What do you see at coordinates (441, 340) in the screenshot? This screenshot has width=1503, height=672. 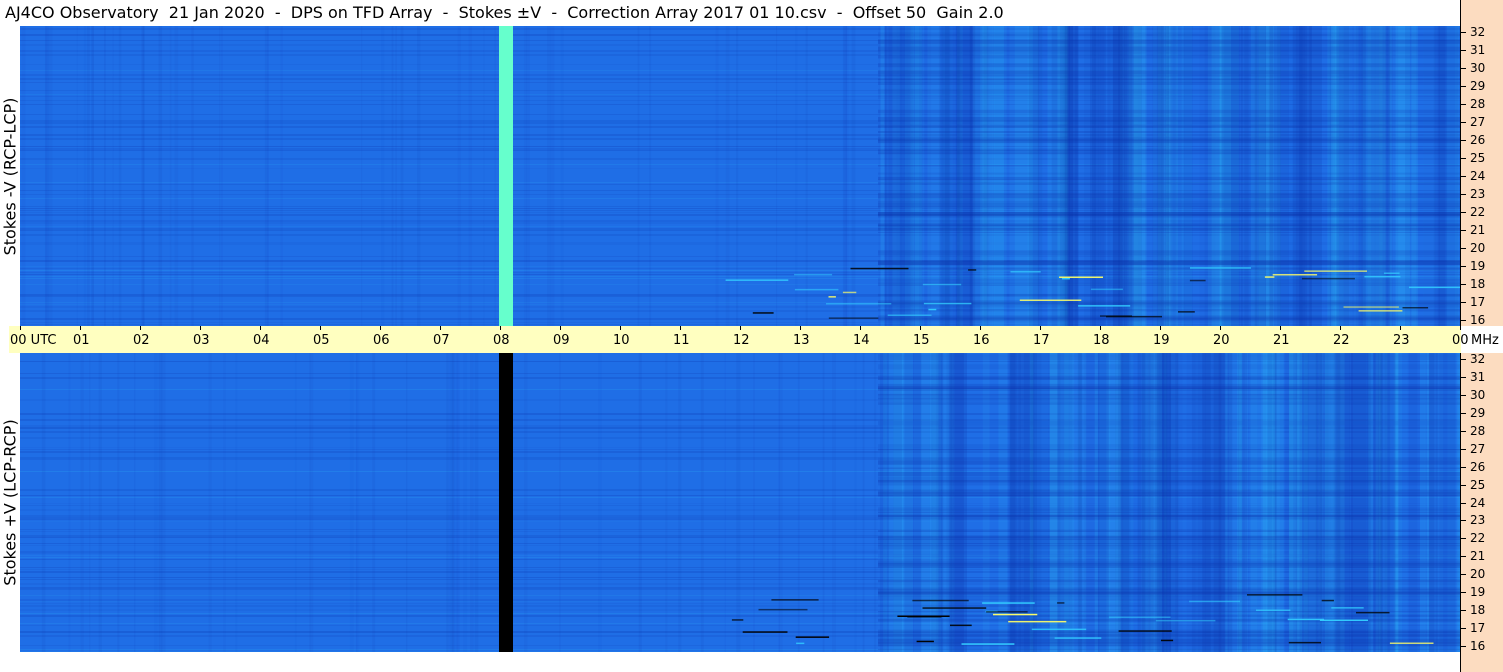 I see `x-tick-label: 07` at bounding box center [441, 340].